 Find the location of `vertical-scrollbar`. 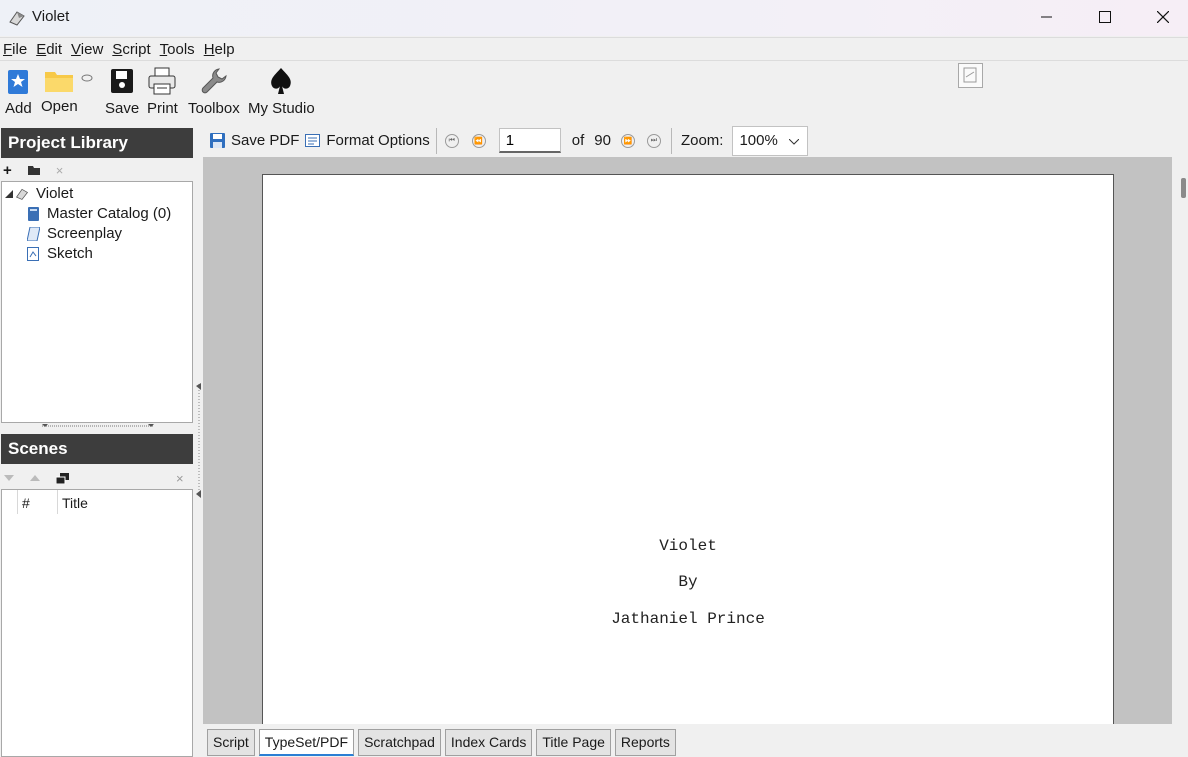

vertical-scrollbar is located at coordinates (1180, 440).